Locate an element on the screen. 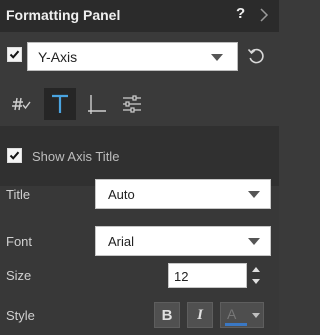  tab-settings is located at coordinates (132, 104).